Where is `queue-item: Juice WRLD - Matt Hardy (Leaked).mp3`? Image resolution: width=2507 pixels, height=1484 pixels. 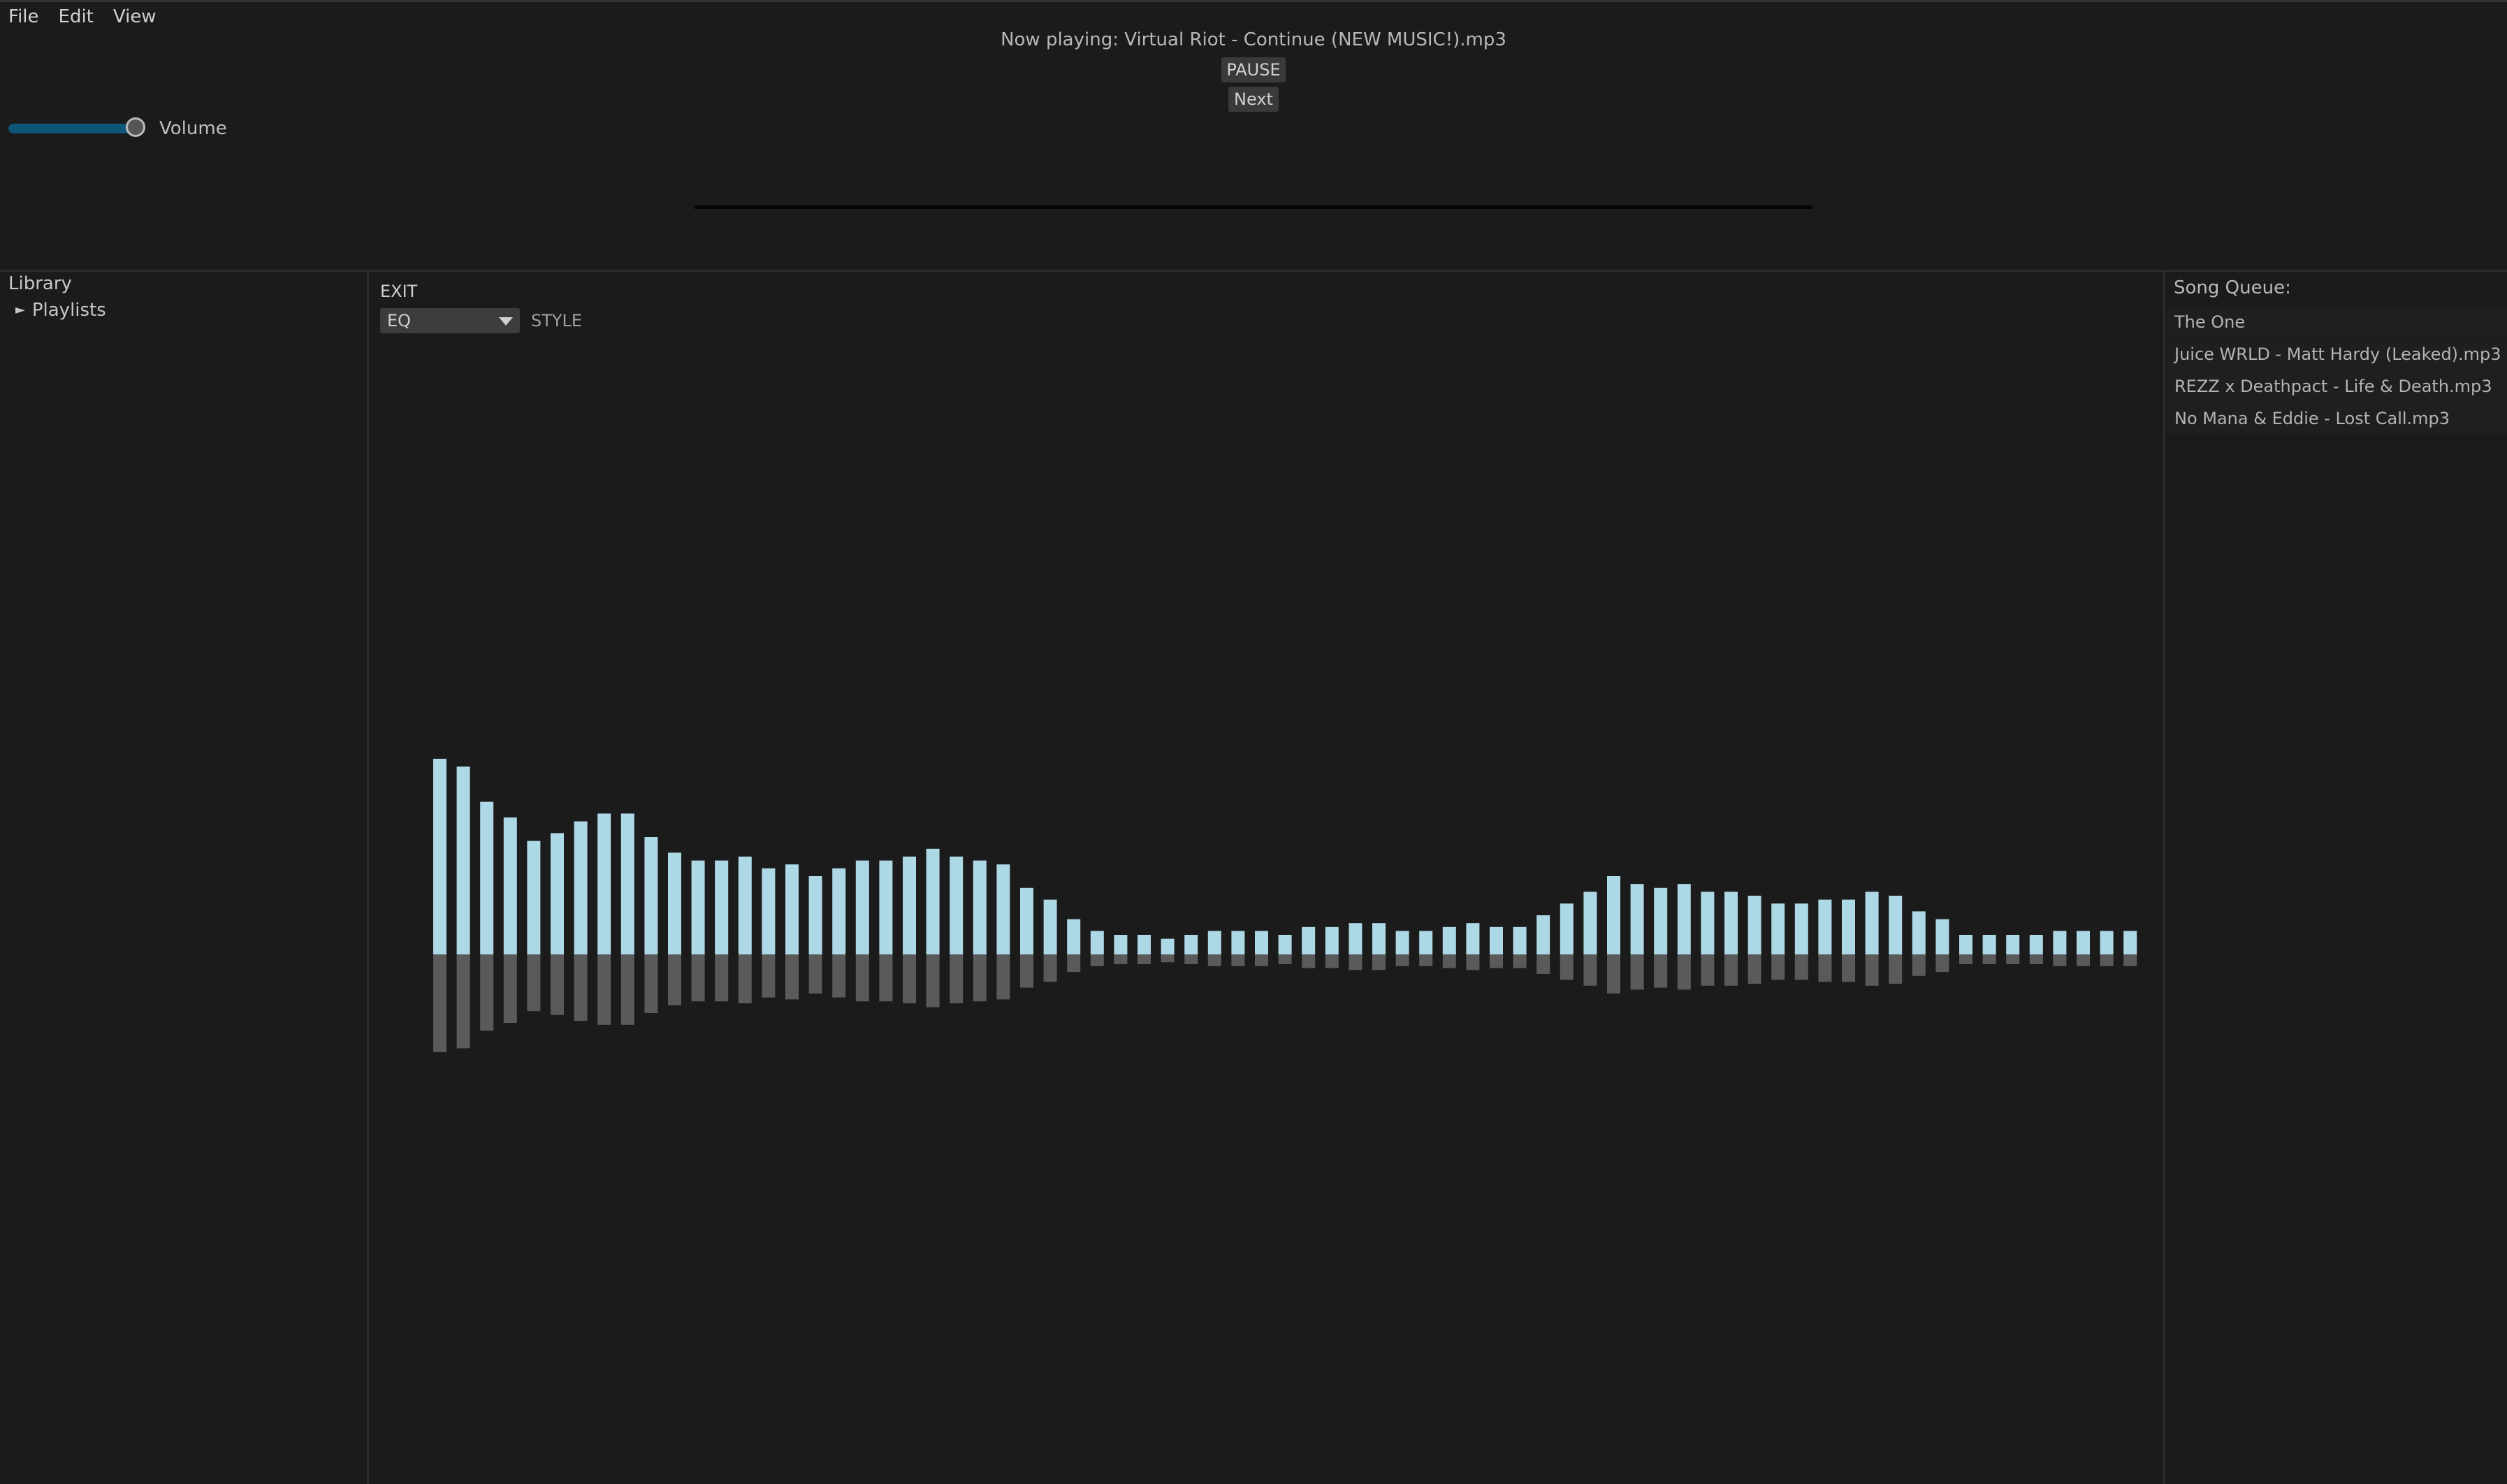 queue-item: Juice WRLD - Matt Hardy (Leaked).mp3 is located at coordinates (2337, 354).